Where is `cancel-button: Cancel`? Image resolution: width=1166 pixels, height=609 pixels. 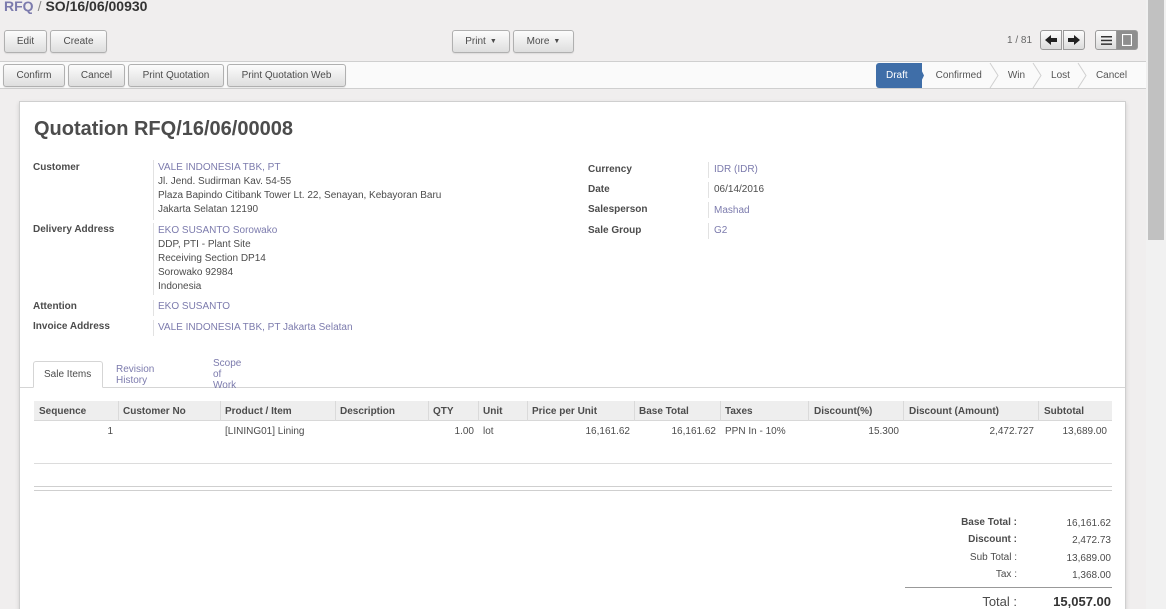
cancel-button: Cancel is located at coordinates (96, 75).